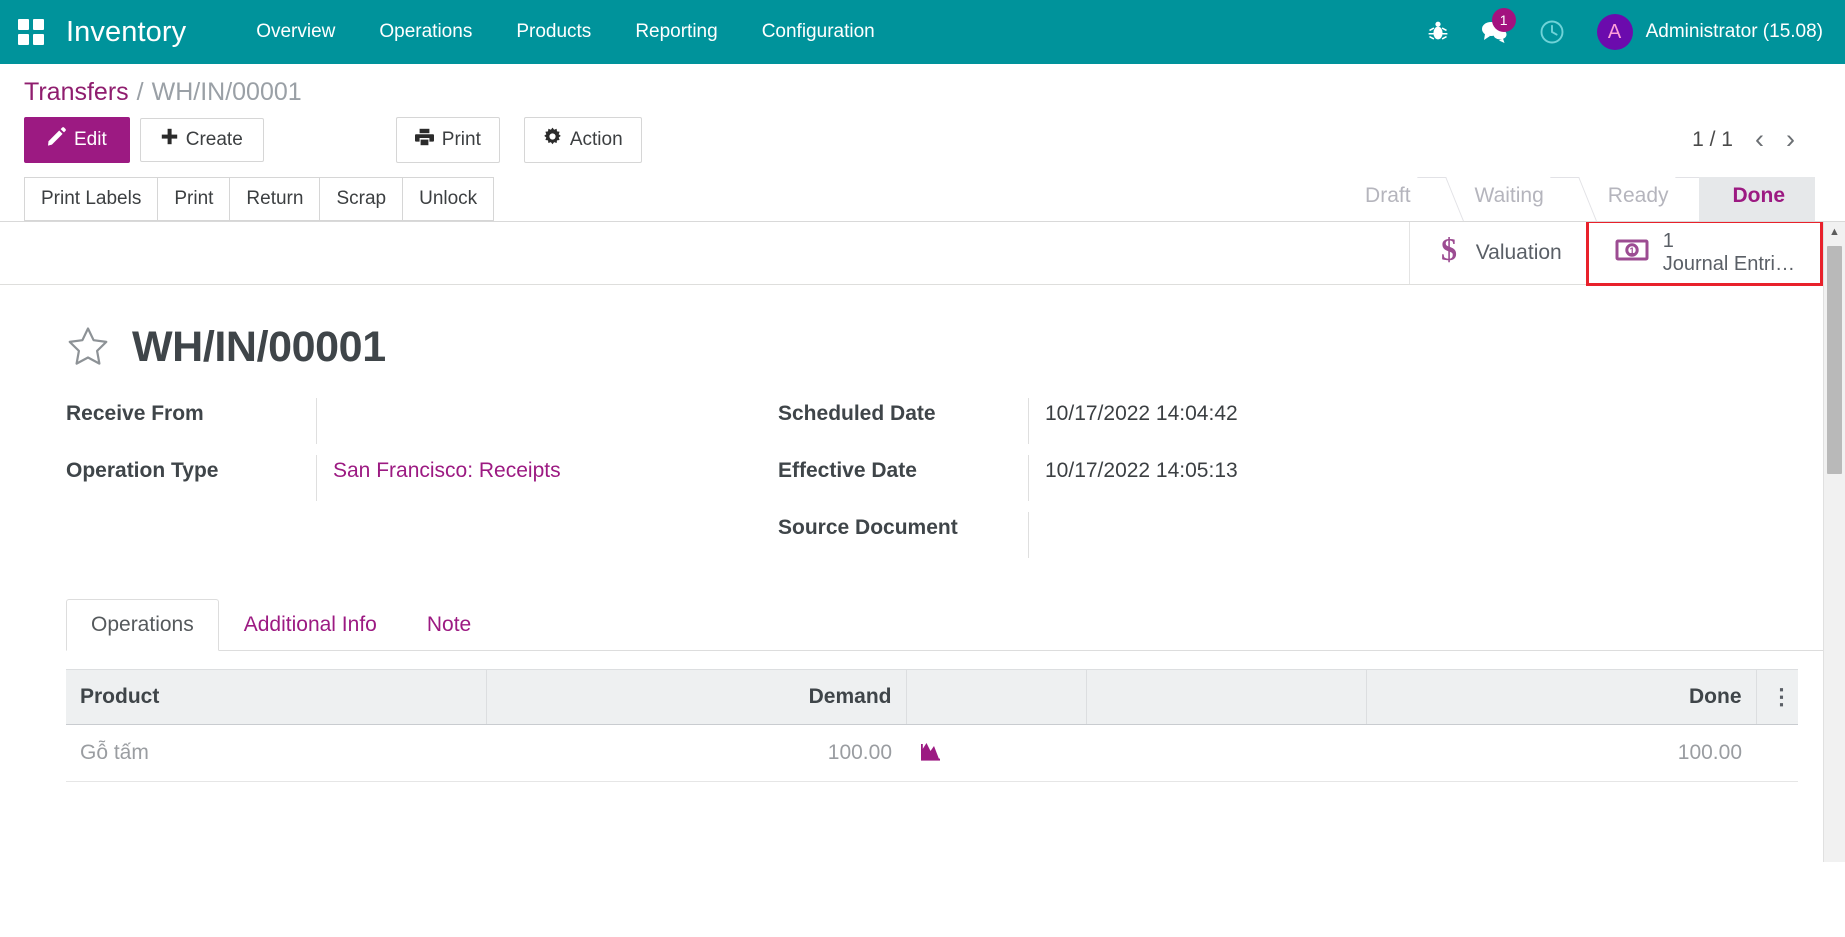 This screenshot has width=1845, height=937. Describe the element at coordinates (696, 696) in the screenshot. I see `column-header-demand: Demand` at that location.